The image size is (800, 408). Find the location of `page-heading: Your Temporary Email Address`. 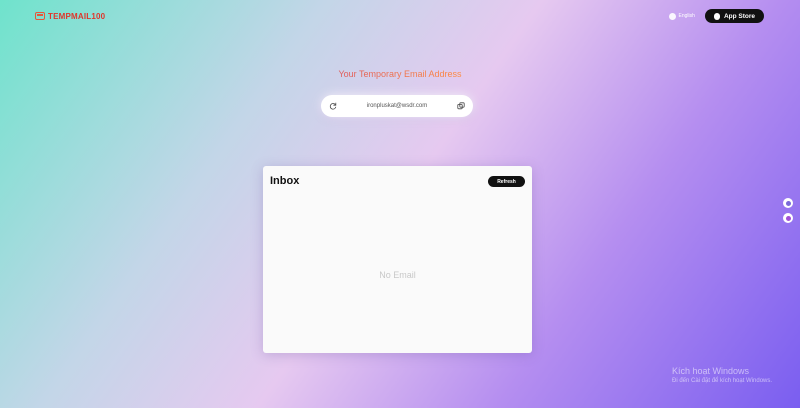

page-heading: Your Temporary Email Address is located at coordinates (400, 74).